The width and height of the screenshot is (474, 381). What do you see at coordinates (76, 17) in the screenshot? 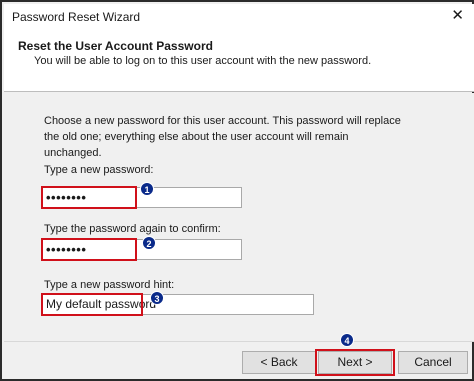
I see `window-title: Password Reset Wizard` at bounding box center [76, 17].